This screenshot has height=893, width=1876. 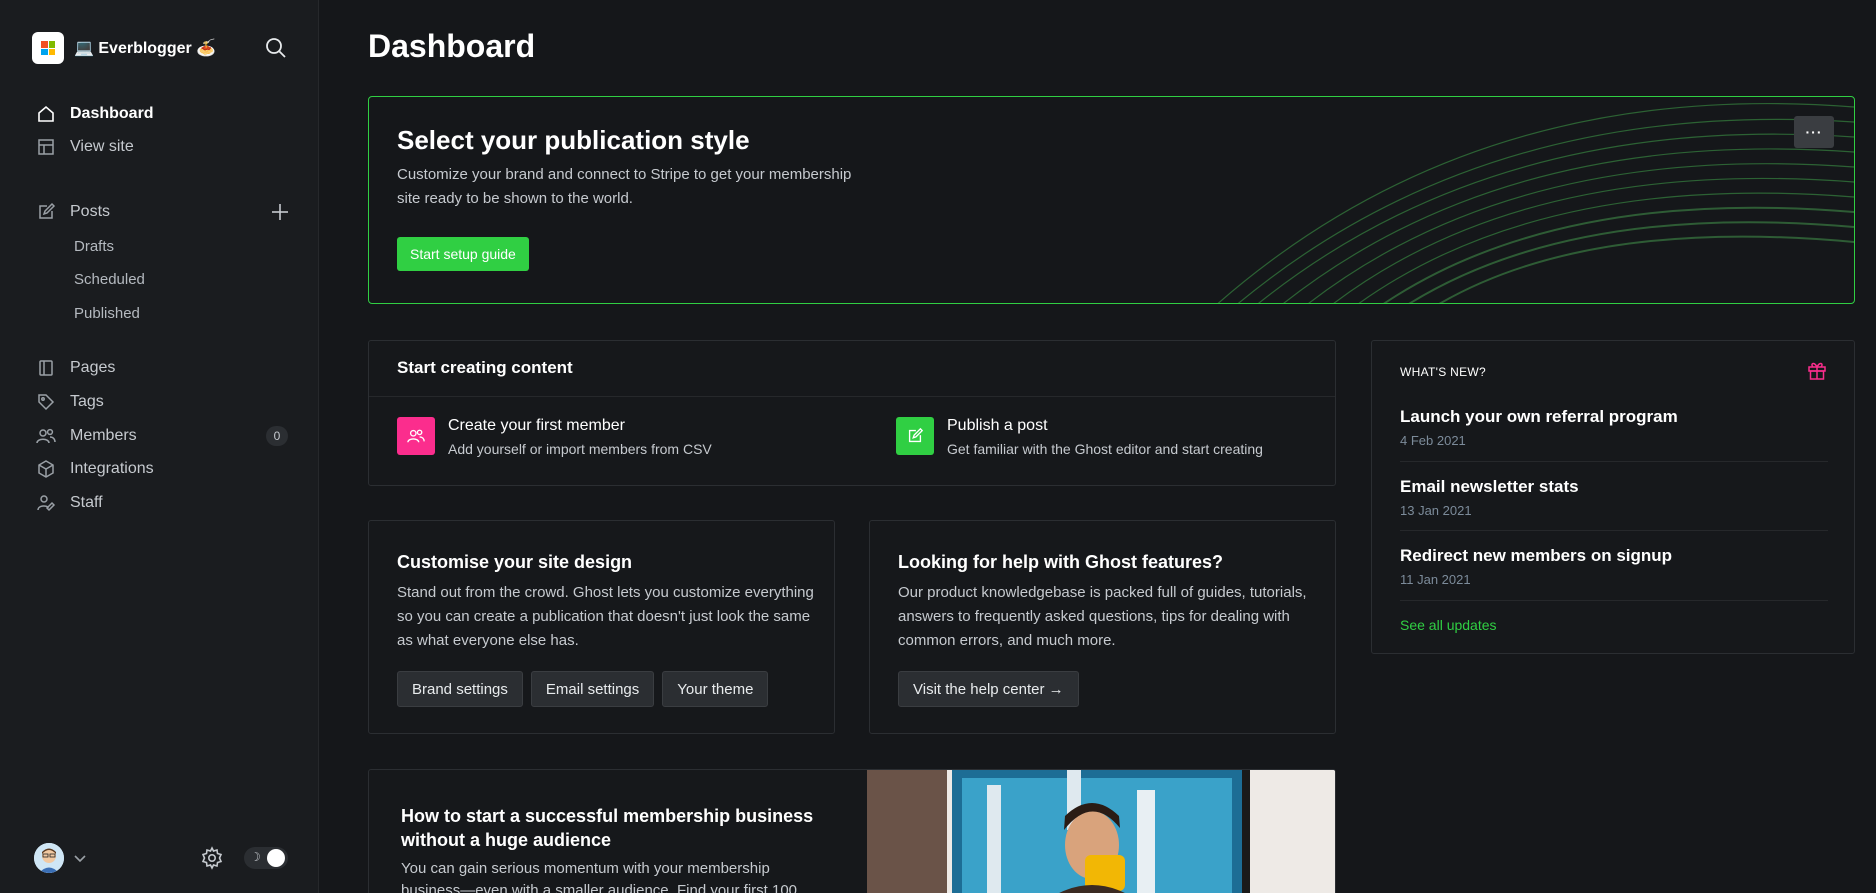 What do you see at coordinates (46, 368) in the screenshot?
I see `page-icon` at bounding box center [46, 368].